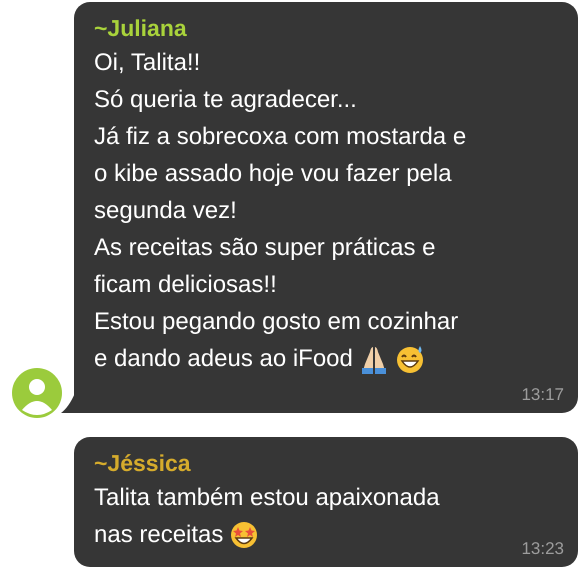 The image size is (580, 582). I want to click on message-time: 13:23, so click(542, 549).